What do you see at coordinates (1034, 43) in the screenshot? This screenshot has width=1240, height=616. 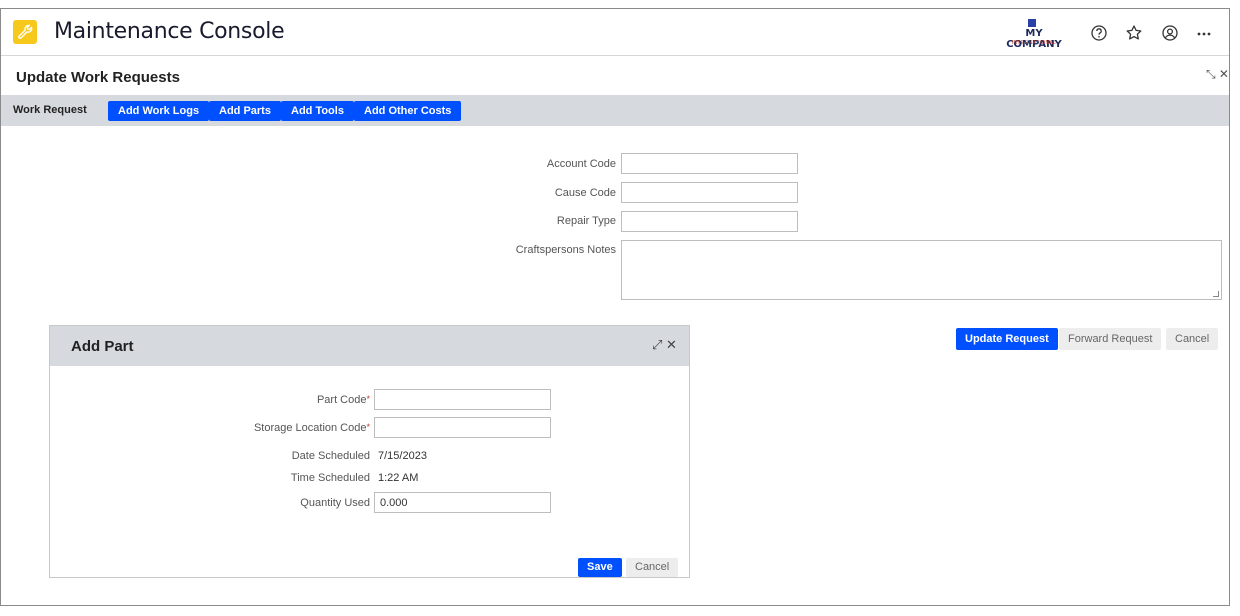 I see `company-sub: INTERNATIONAL` at bounding box center [1034, 43].